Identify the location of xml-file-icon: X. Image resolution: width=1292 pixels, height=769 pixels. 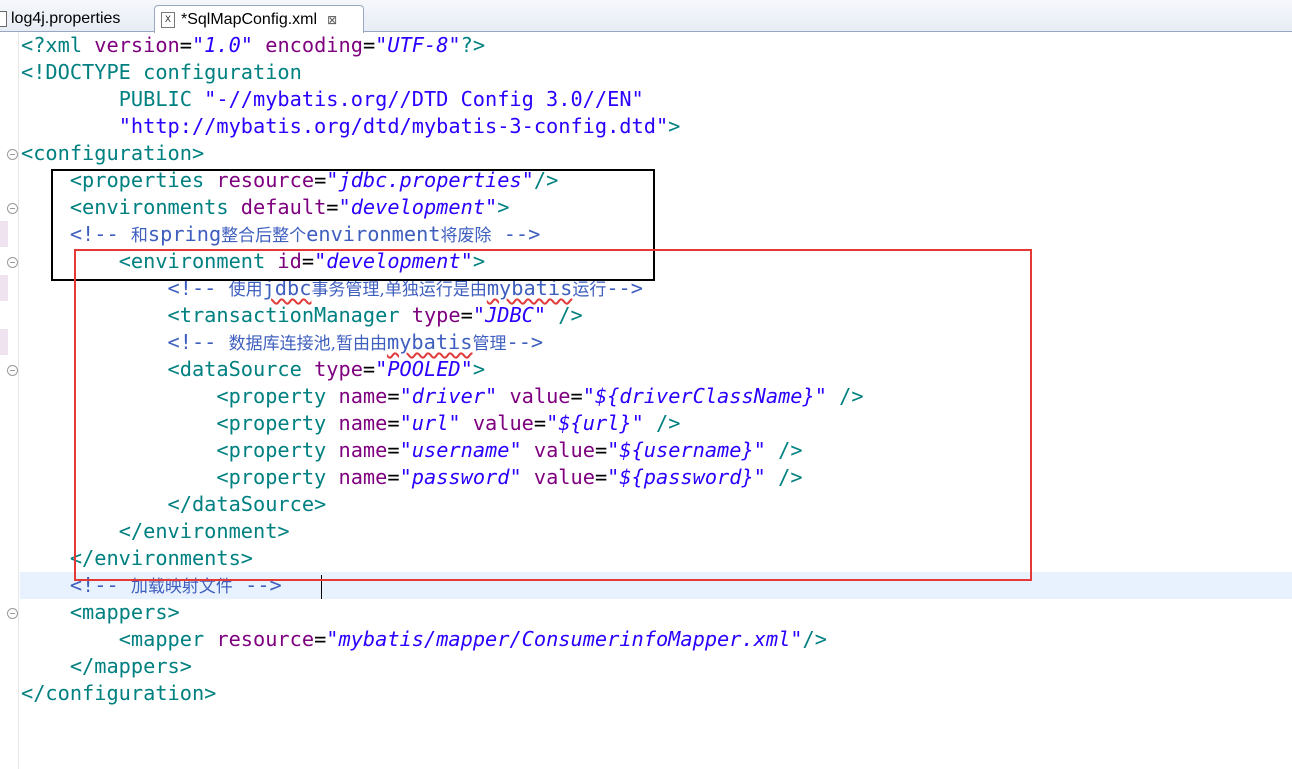
(168, 19).